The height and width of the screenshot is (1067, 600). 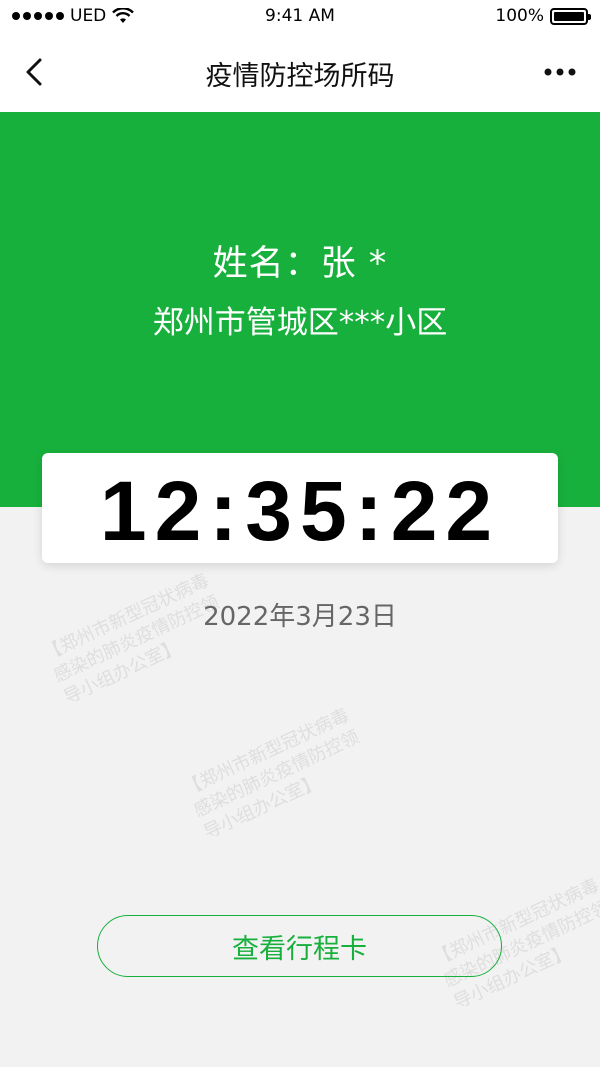 I want to click on nav-bar: 疫情防控场所码, so click(x=300, y=73).